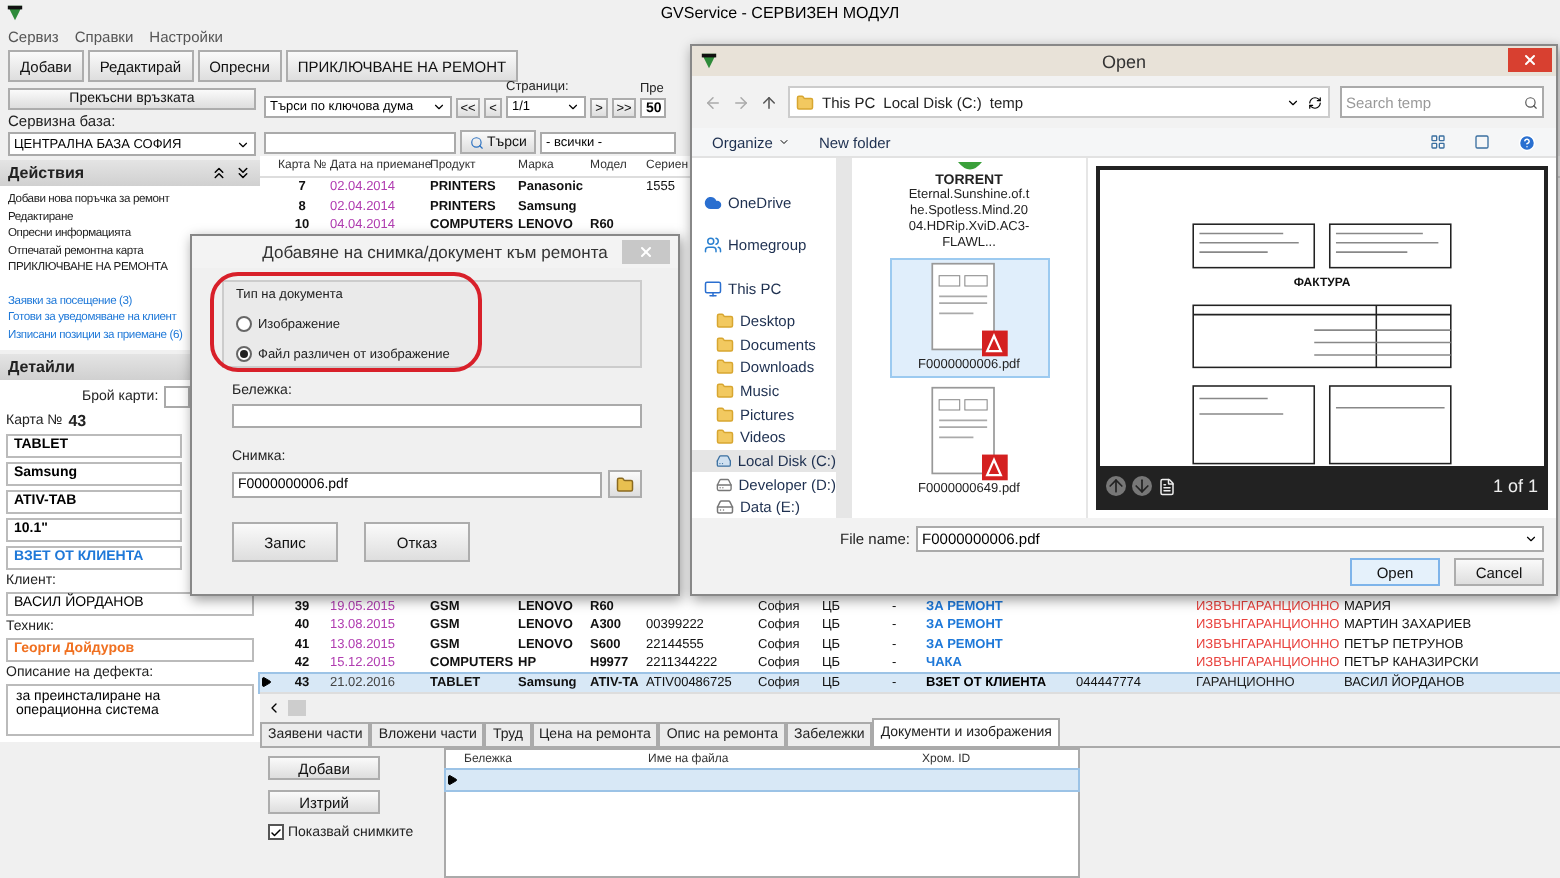  I want to click on dialog-title: Open, so click(1124, 61).